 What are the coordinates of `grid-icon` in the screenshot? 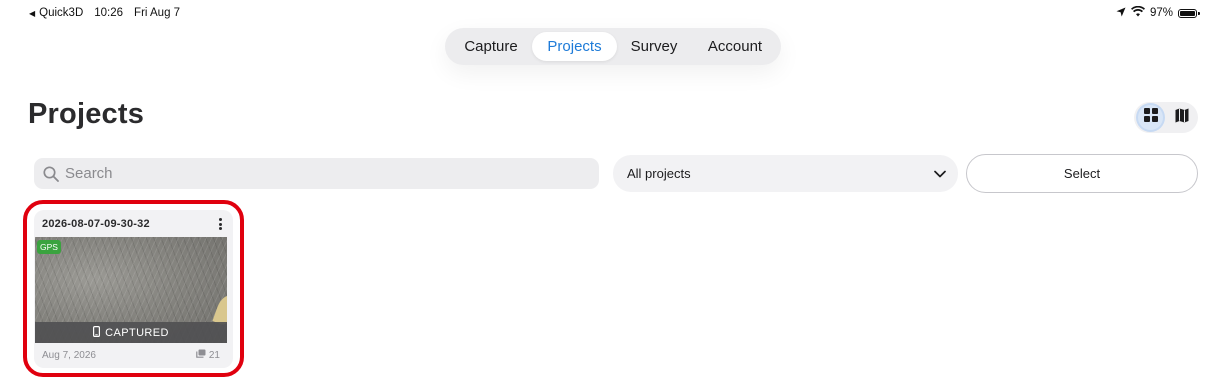 It's located at (1150, 117).